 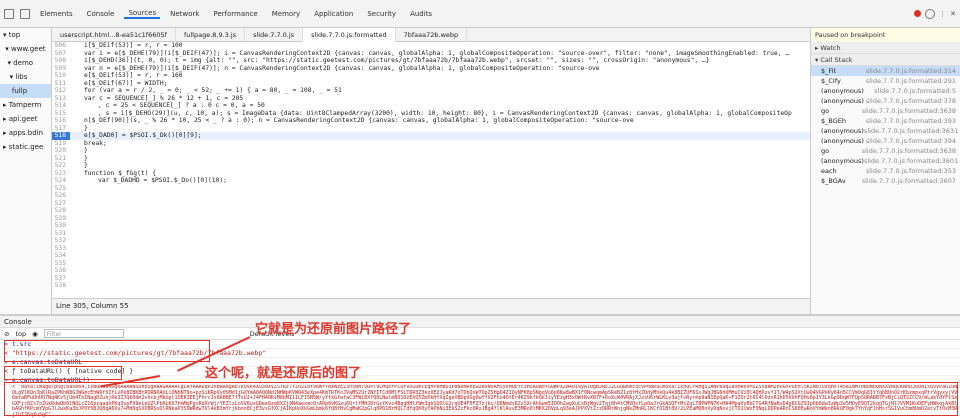 I want to click on line-number: 537, so click(x=61, y=279).